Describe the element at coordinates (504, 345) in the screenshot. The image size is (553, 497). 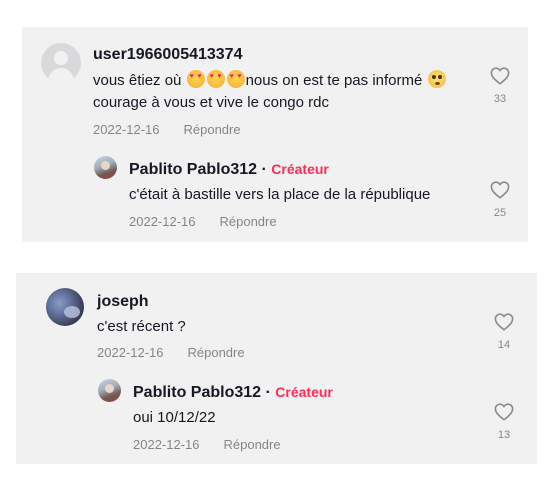
I see `like-count: 14` at that location.